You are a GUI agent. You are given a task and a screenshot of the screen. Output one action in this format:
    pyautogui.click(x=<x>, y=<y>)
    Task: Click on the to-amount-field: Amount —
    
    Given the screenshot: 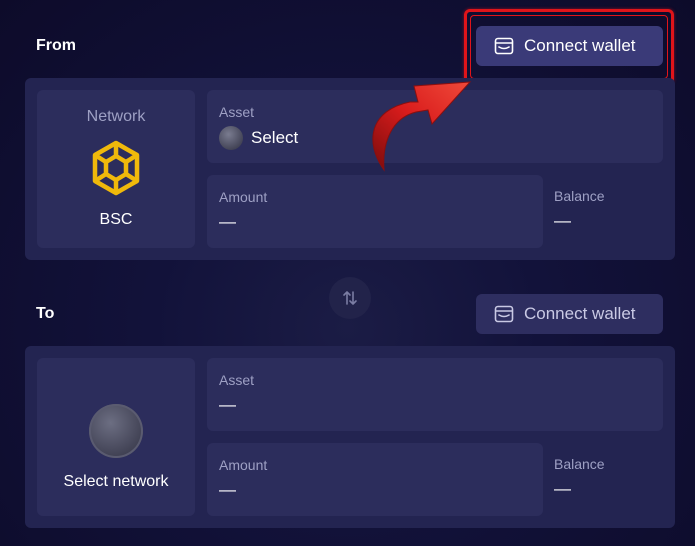 What is the action you would take?
    pyautogui.click(x=375, y=479)
    